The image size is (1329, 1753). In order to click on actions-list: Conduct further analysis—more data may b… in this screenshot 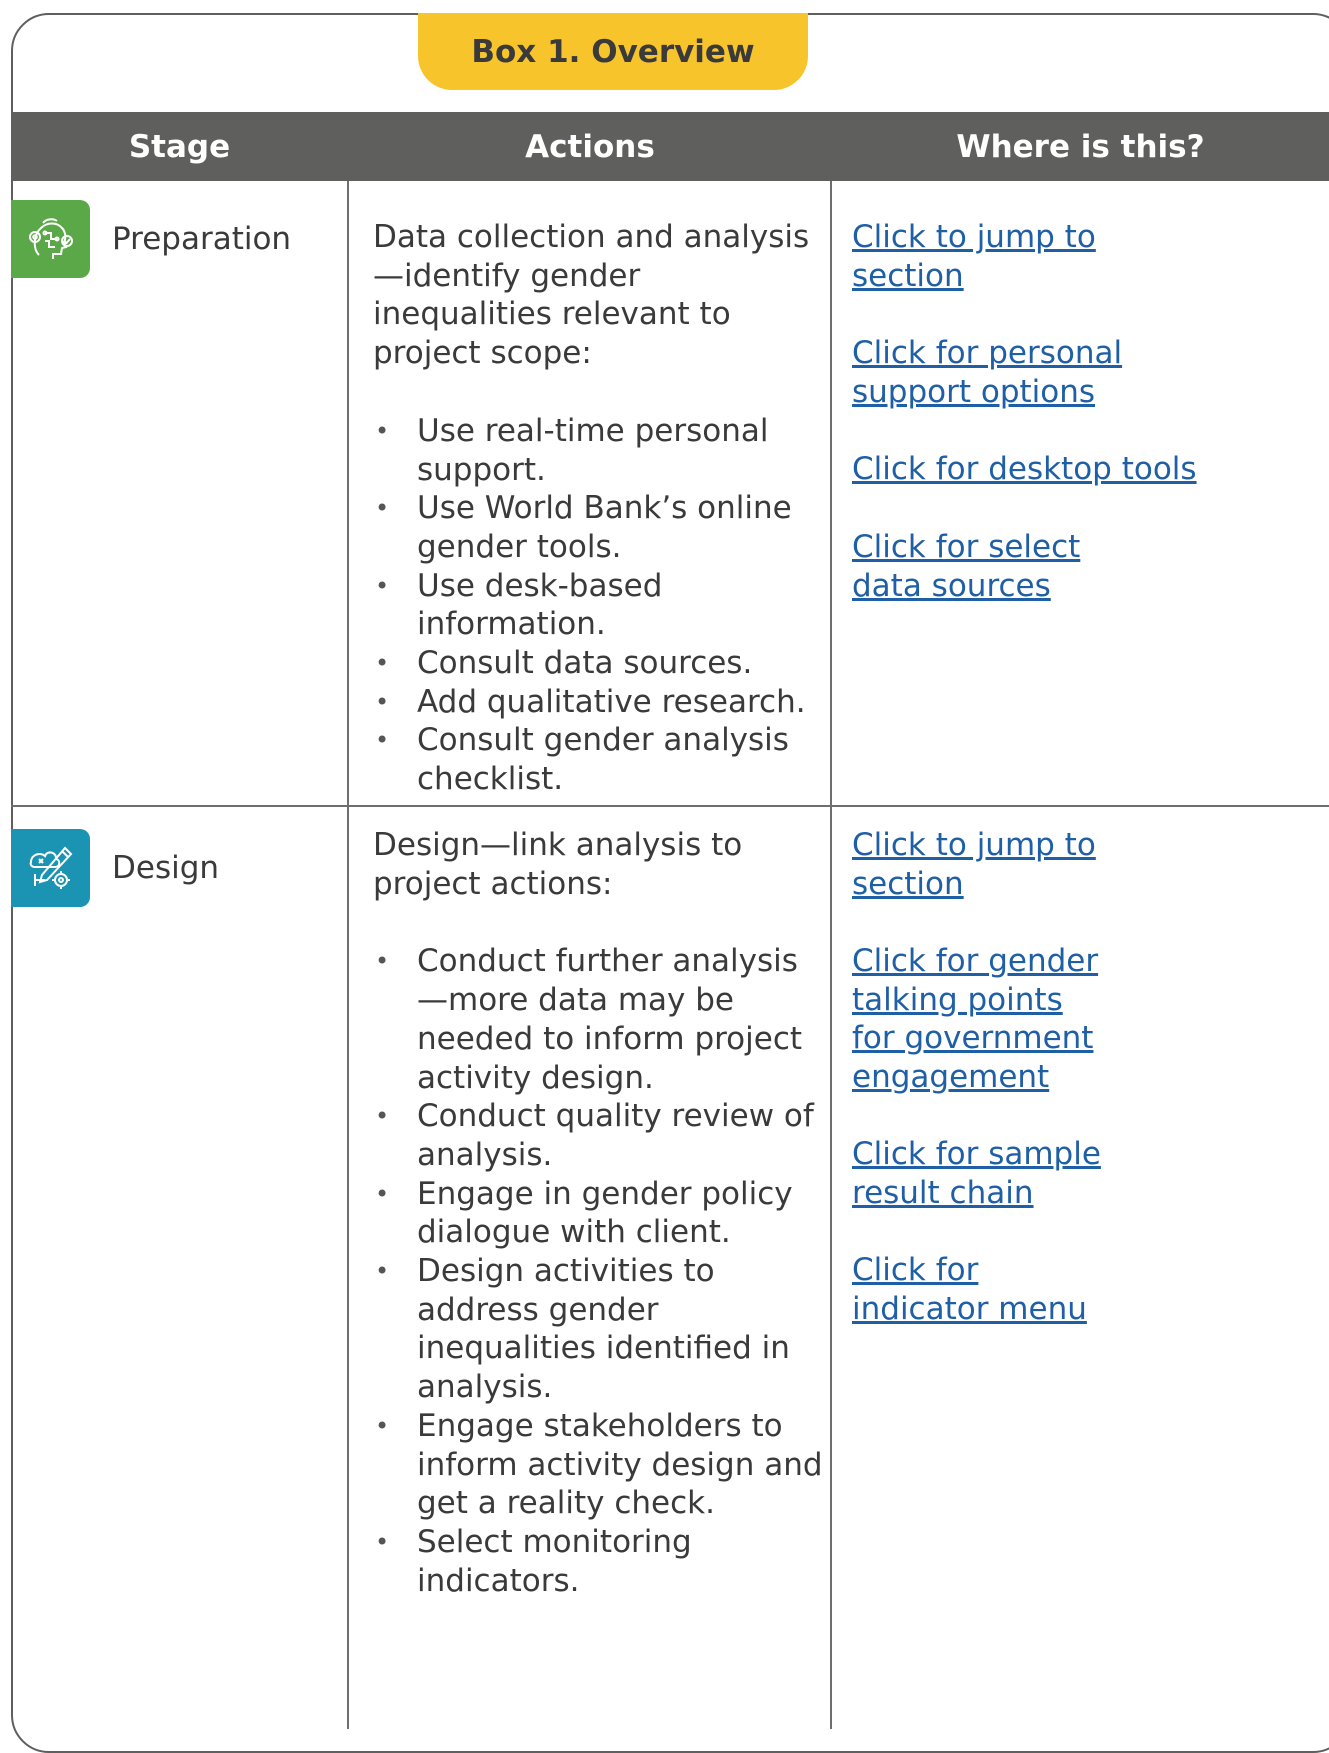, I will do `click(600, 1271)`.